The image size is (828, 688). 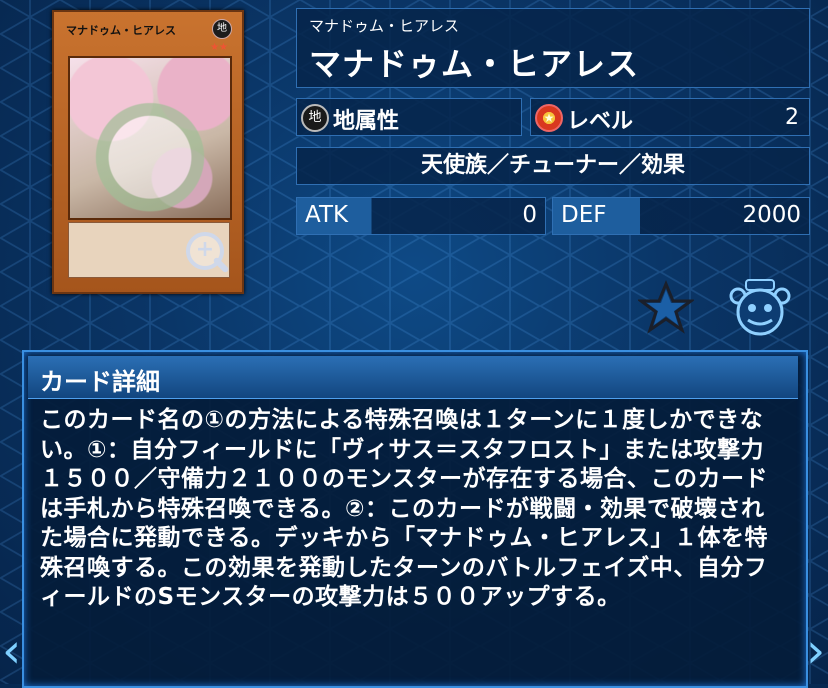 What do you see at coordinates (529, 215) in the screenshot?
I see `atk-value: 0` at bounding box center [529, 215].